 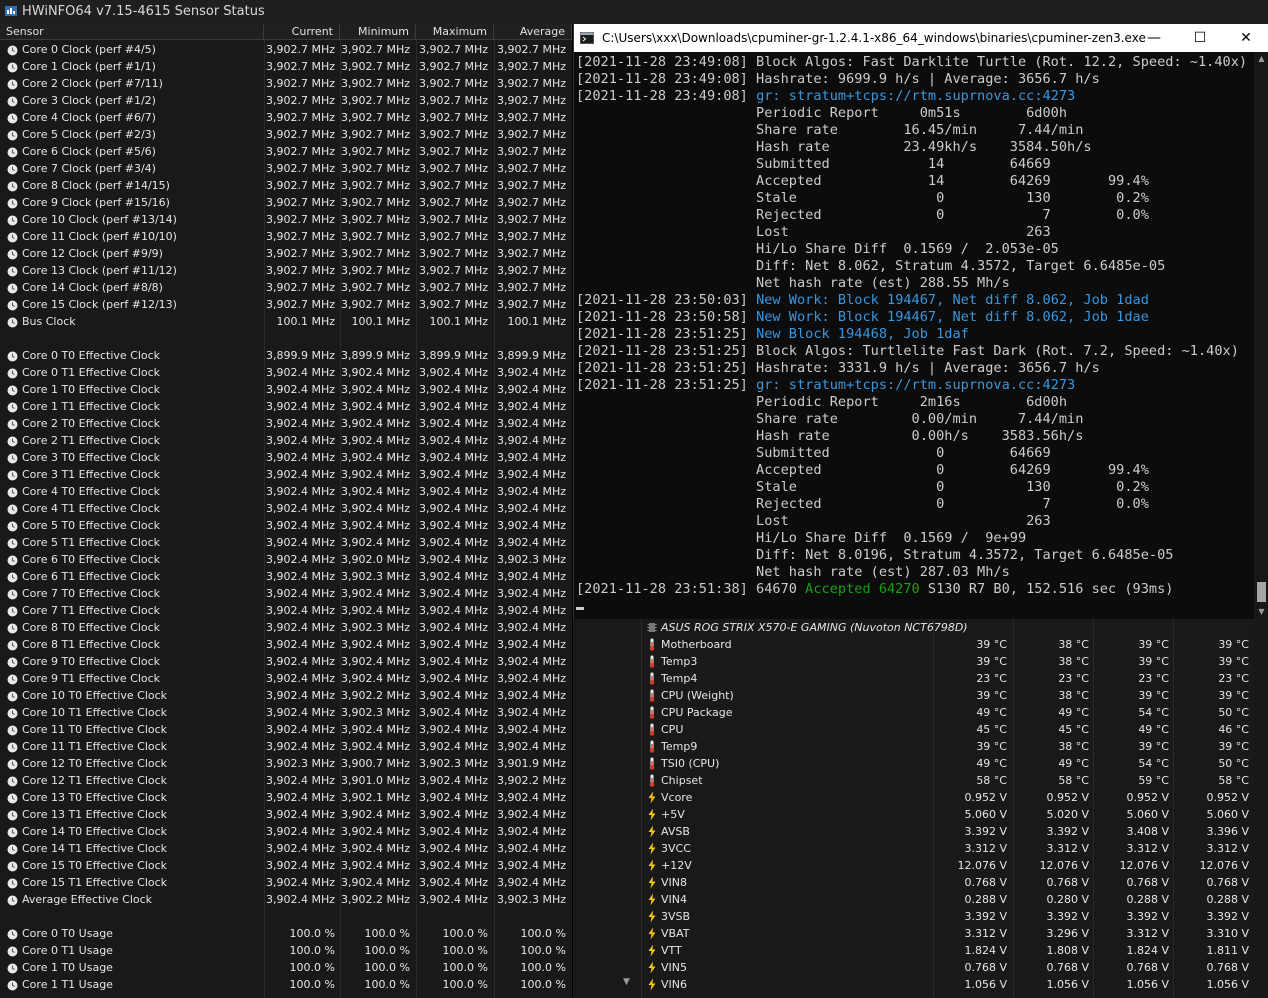 I want to click on table-row: VIN6 1.056 V 1.056 V 1.056 V 1.056 V, so click(x=920, y=984).